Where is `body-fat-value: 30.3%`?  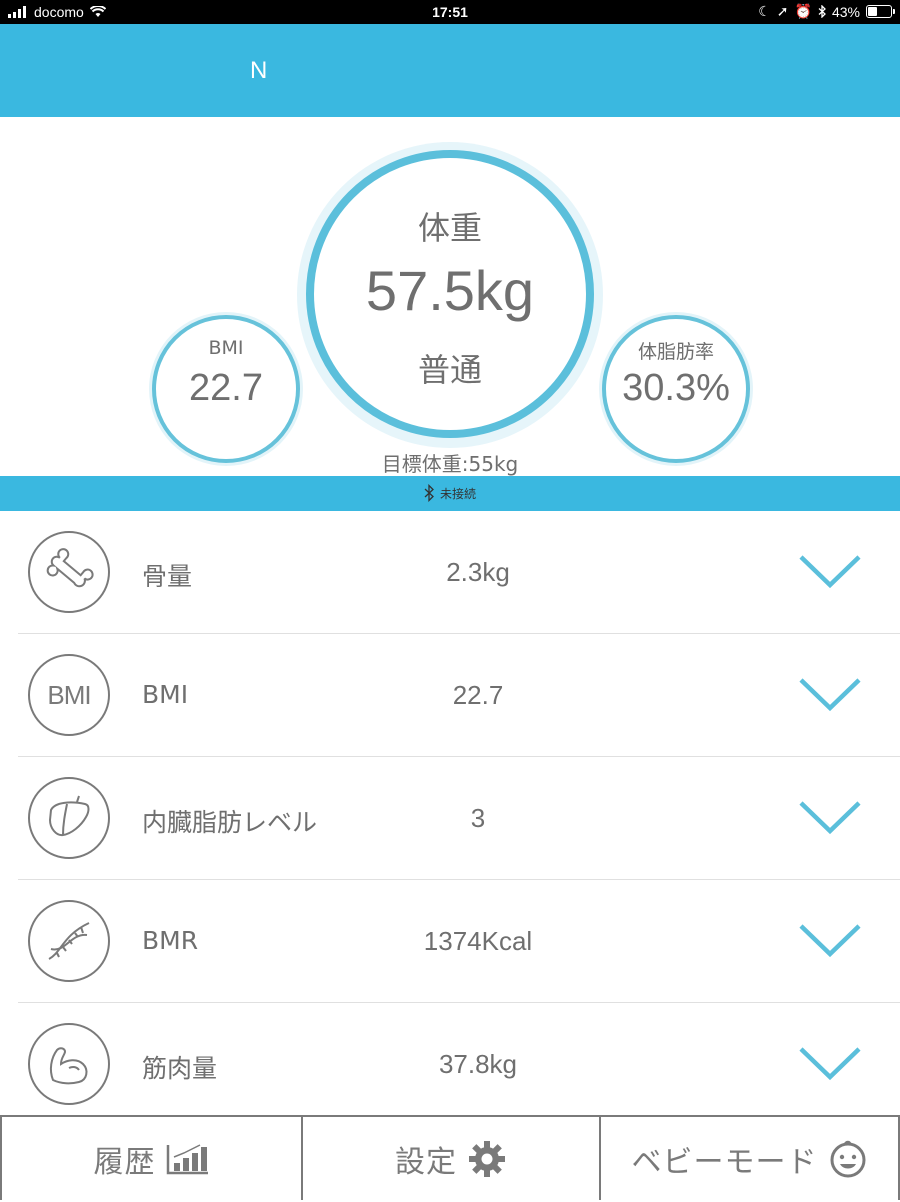 body-fat-value: 30.3% is located at coordinates (676, 388).